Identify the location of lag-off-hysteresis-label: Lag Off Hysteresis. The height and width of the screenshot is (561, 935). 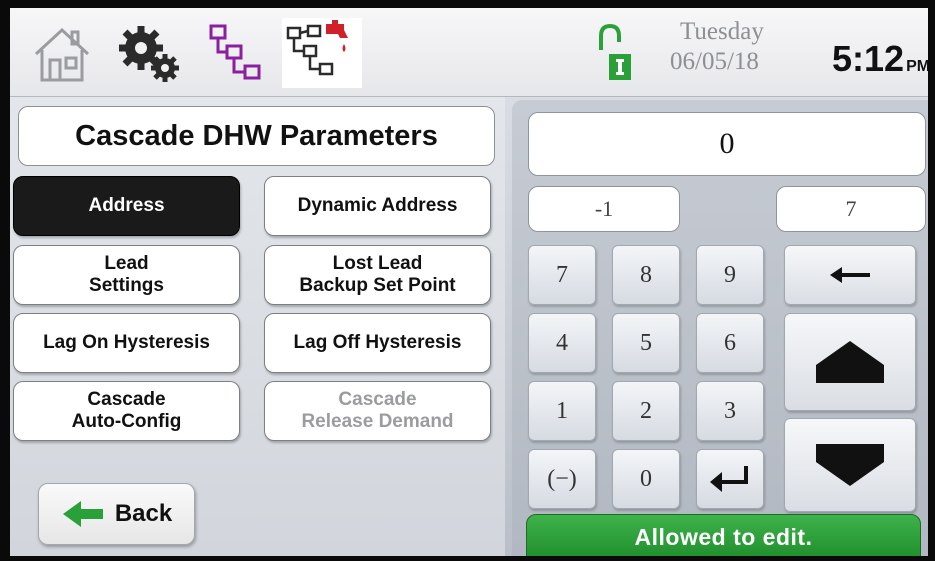
(377, 342).